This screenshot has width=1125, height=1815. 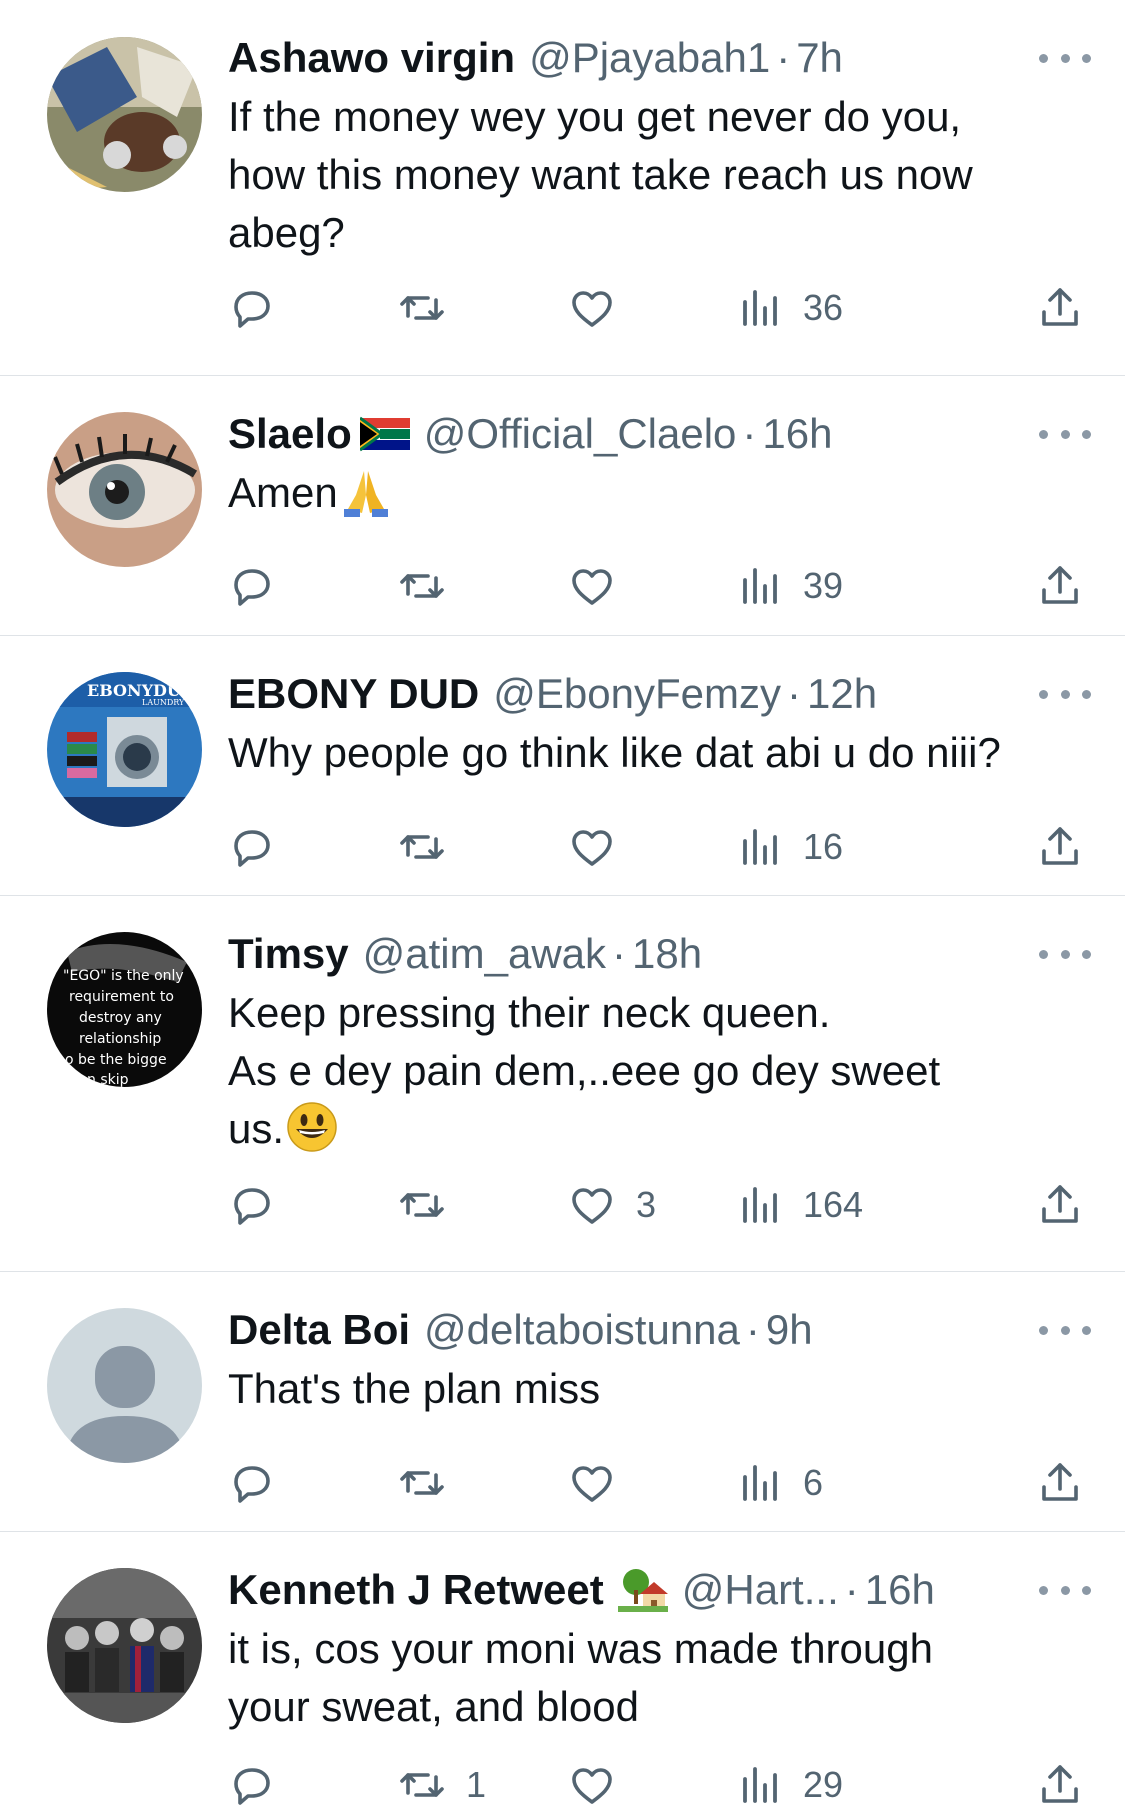 What do you see at coordinates (476, 1784) in the screenshot?
I see `retweet-count: 1` at bounding box center [476, 1784].